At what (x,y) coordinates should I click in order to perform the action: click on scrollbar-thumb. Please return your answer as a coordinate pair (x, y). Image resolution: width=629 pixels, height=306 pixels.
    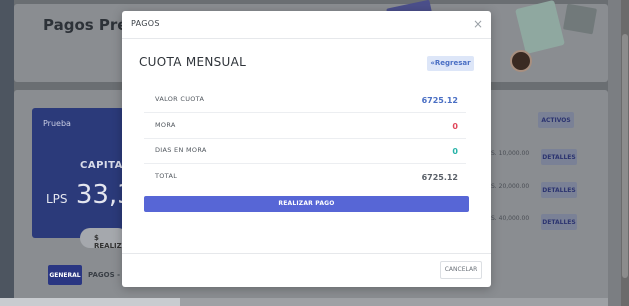
    Looking at the image, I should click on (625, 156).